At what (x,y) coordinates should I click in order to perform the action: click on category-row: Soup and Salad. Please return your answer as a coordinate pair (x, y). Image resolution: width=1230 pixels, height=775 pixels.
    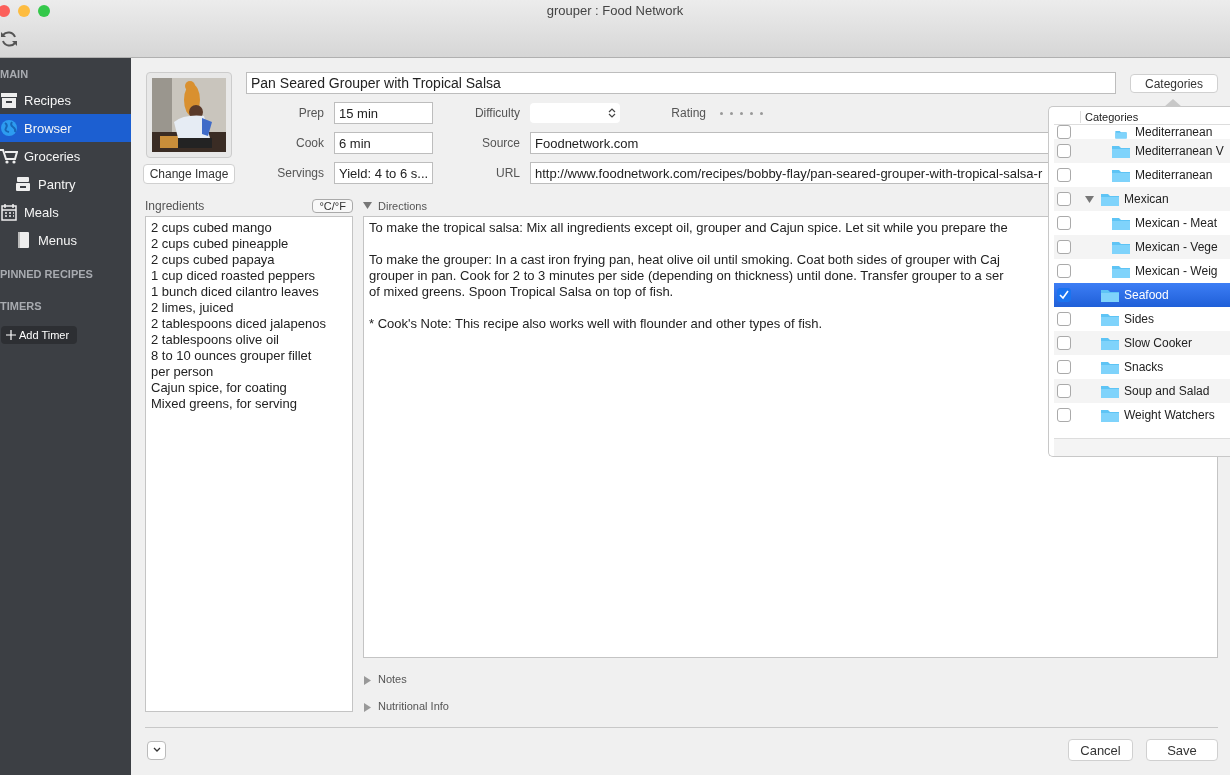
    Looking at the image, I should click on (1142, 391).